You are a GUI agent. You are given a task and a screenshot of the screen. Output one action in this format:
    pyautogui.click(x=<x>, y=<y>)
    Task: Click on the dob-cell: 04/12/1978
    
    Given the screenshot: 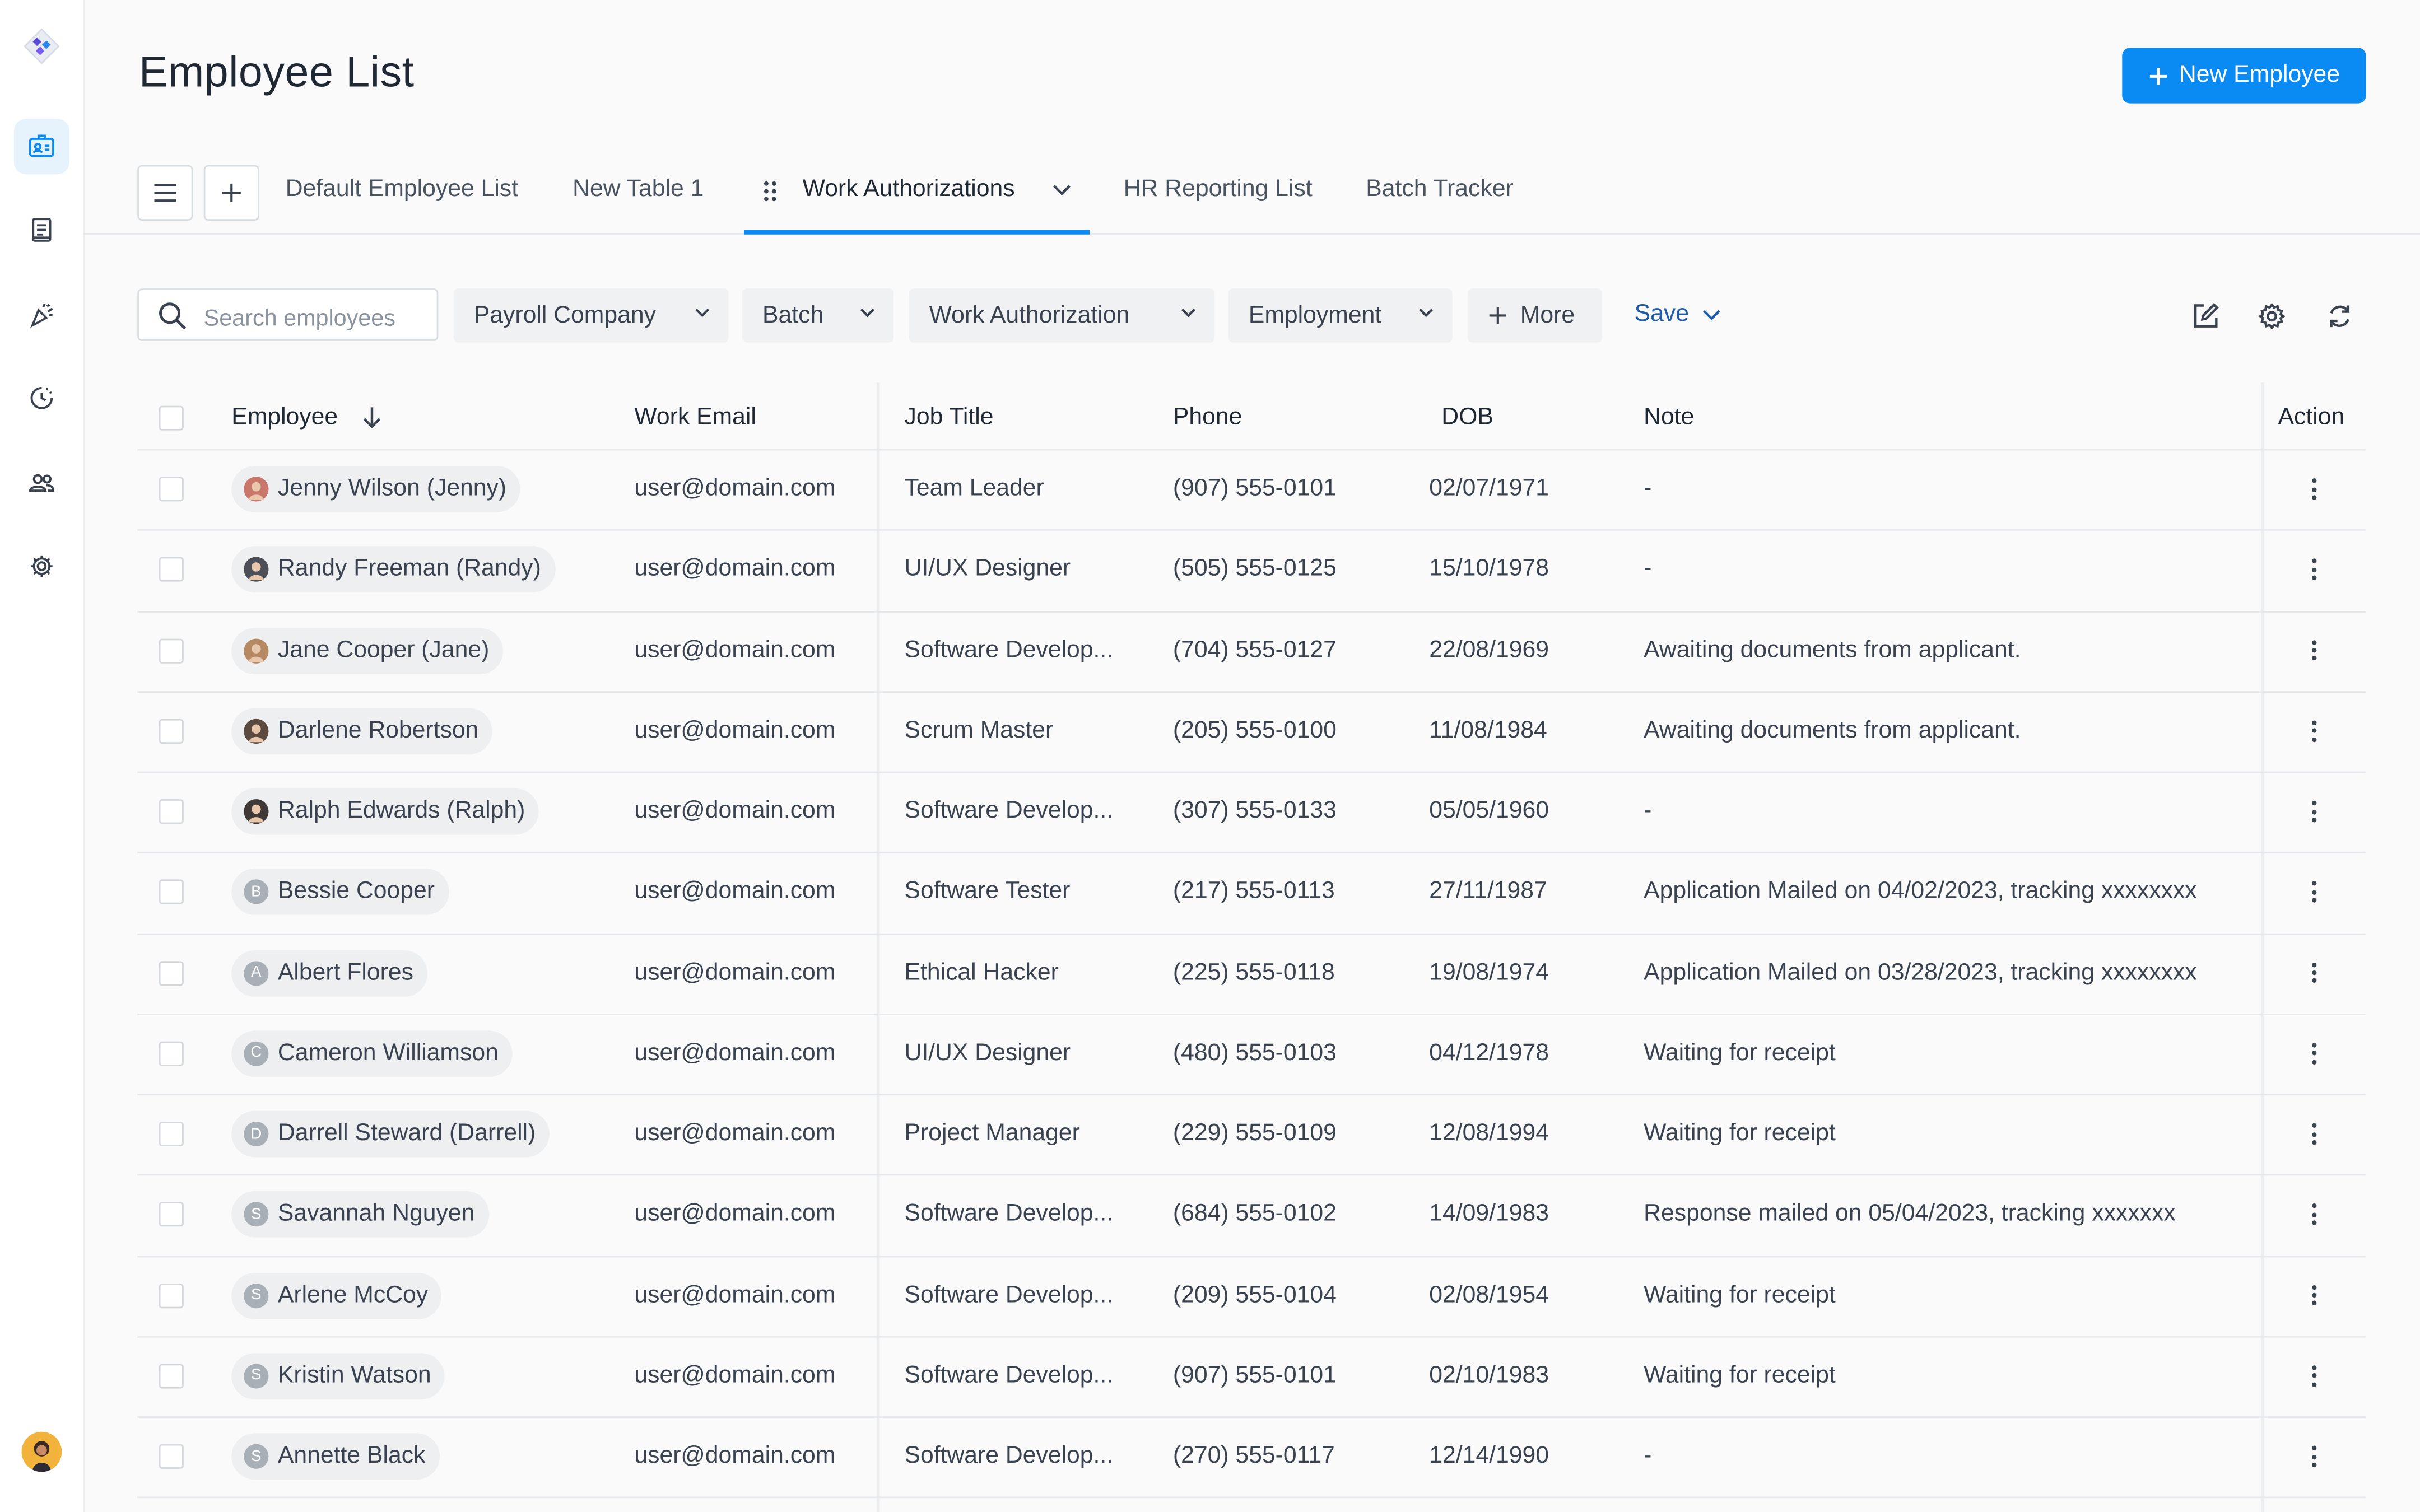 What is the action you would take?
    pyautogui.click(x=1489, y=1053)
    